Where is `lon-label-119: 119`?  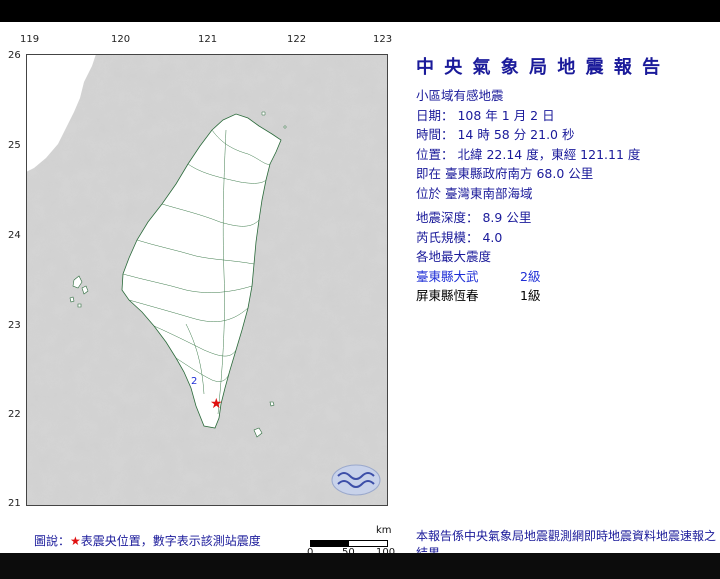
lon-label-119: 119 is located at coordinates (30, 39).